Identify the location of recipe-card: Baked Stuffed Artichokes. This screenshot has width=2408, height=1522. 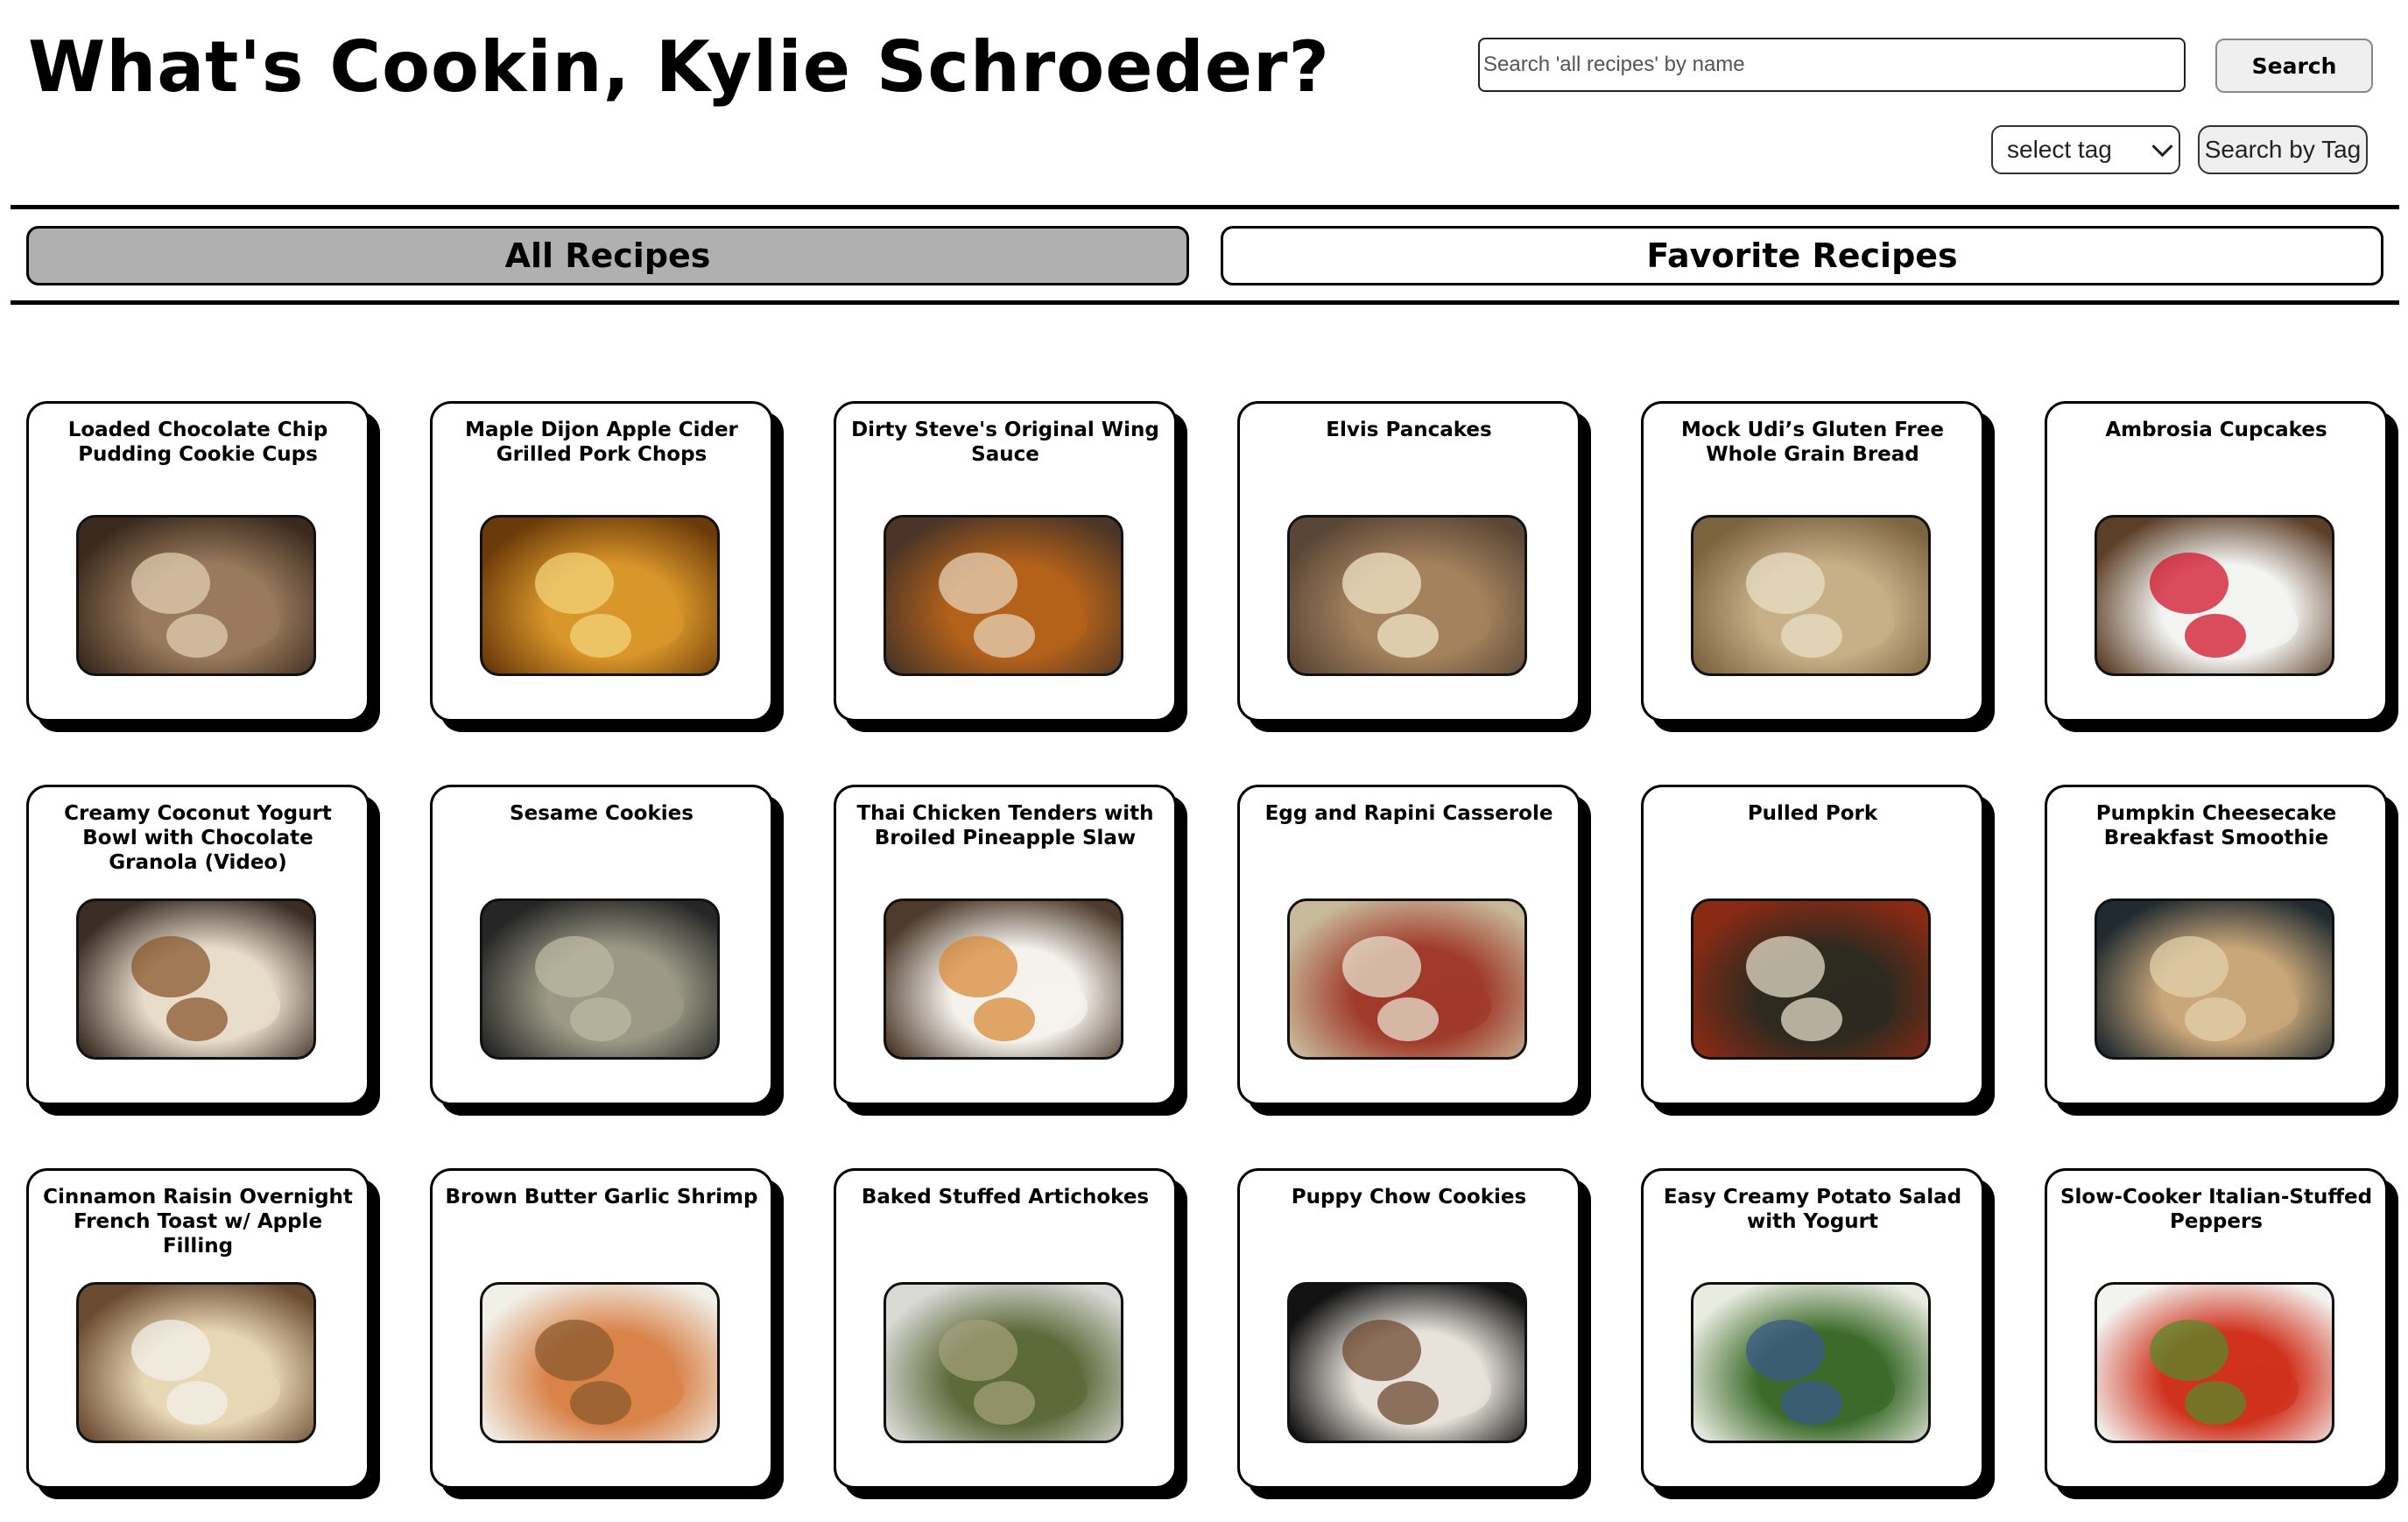
(1005, 1328).